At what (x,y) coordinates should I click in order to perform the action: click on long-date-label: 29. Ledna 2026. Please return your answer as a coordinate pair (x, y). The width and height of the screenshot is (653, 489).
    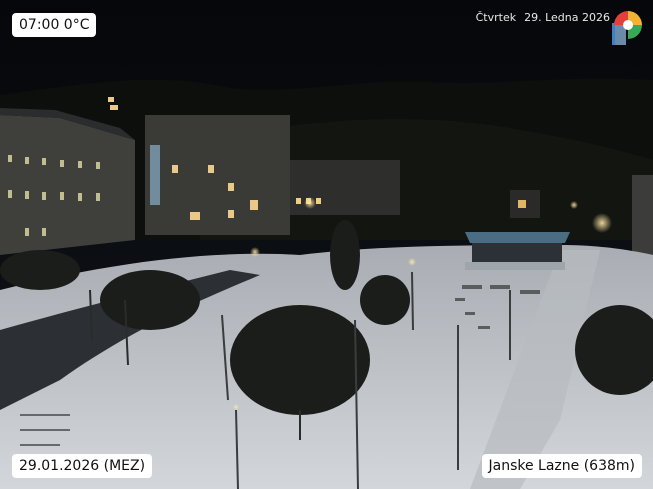
    Looking at the image, I should click on (567, 17).